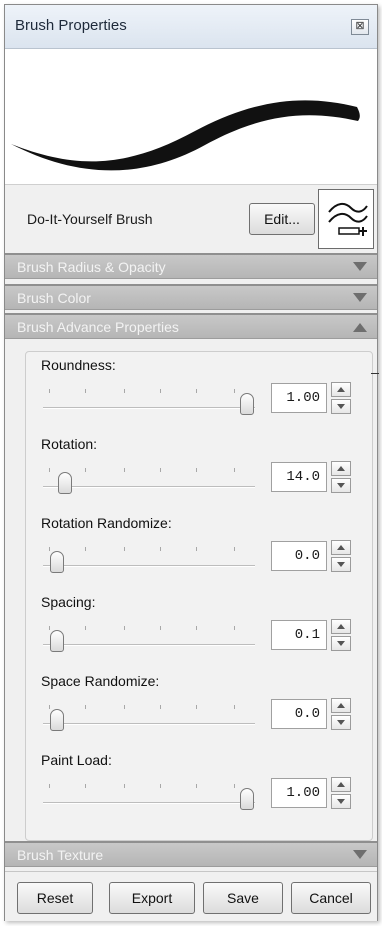  Describe the element at coordinates (191, 27) in the screenshot. I see `title-bar: Brush Properties ⊠` at that location.